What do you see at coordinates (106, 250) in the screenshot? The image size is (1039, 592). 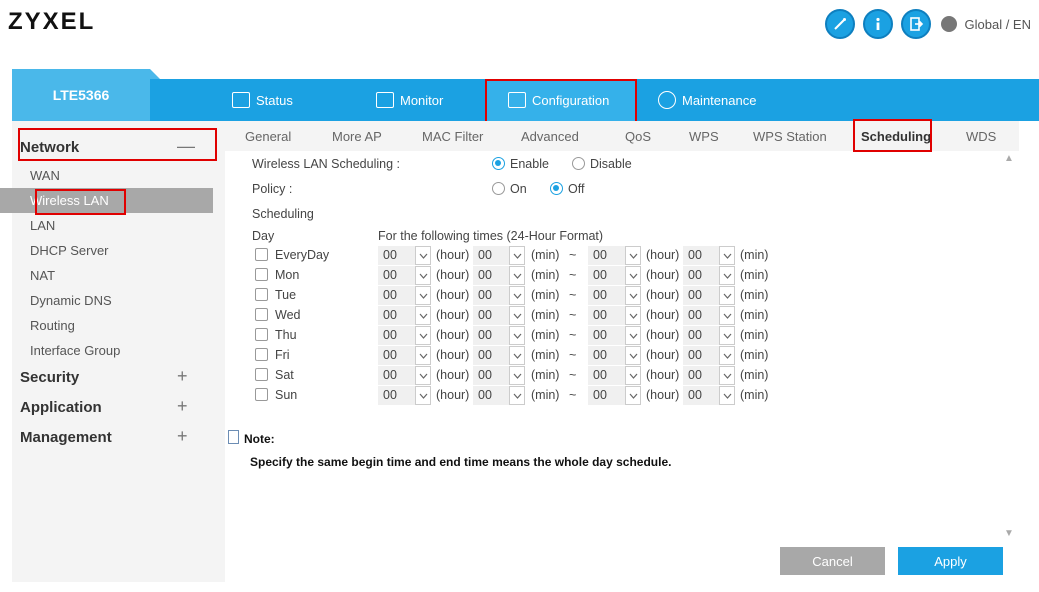 I see `sidebar-item-dhcp-server: DHCP Server` at bounding box center [106, 250].